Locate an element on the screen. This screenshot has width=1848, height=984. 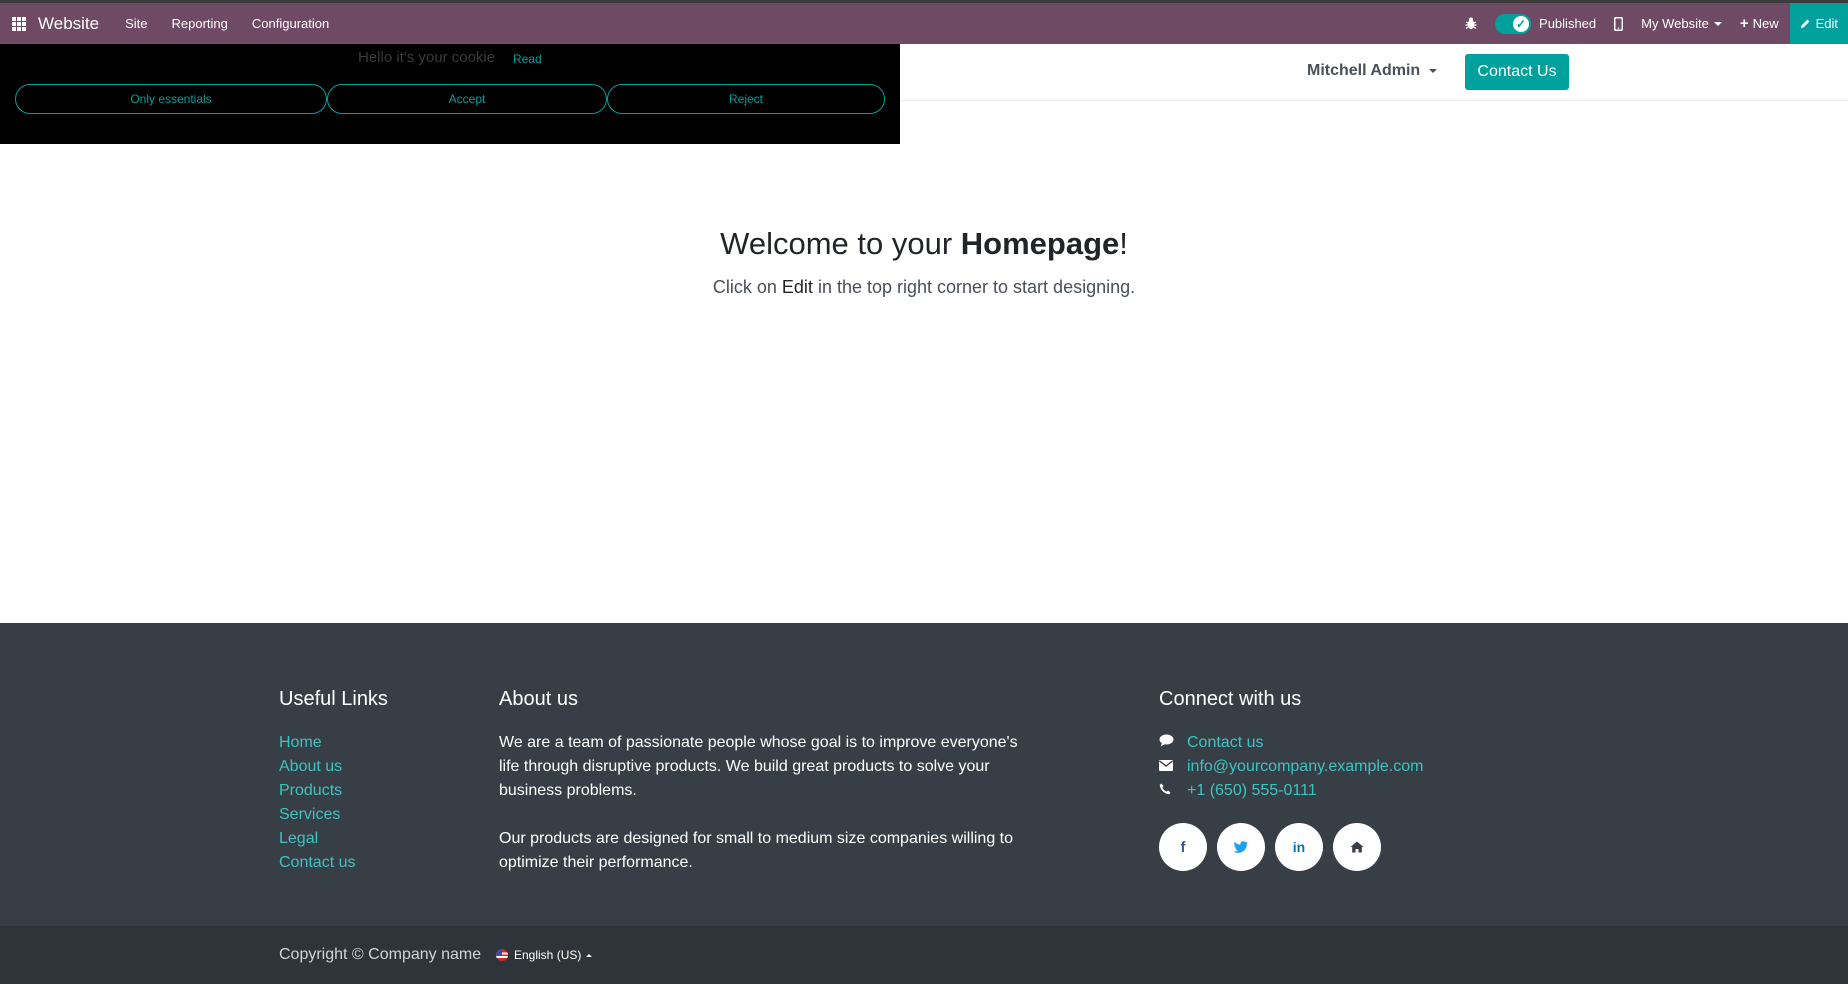
hero-title-prefix: Welcome to your is located at coordinates (840, 243).